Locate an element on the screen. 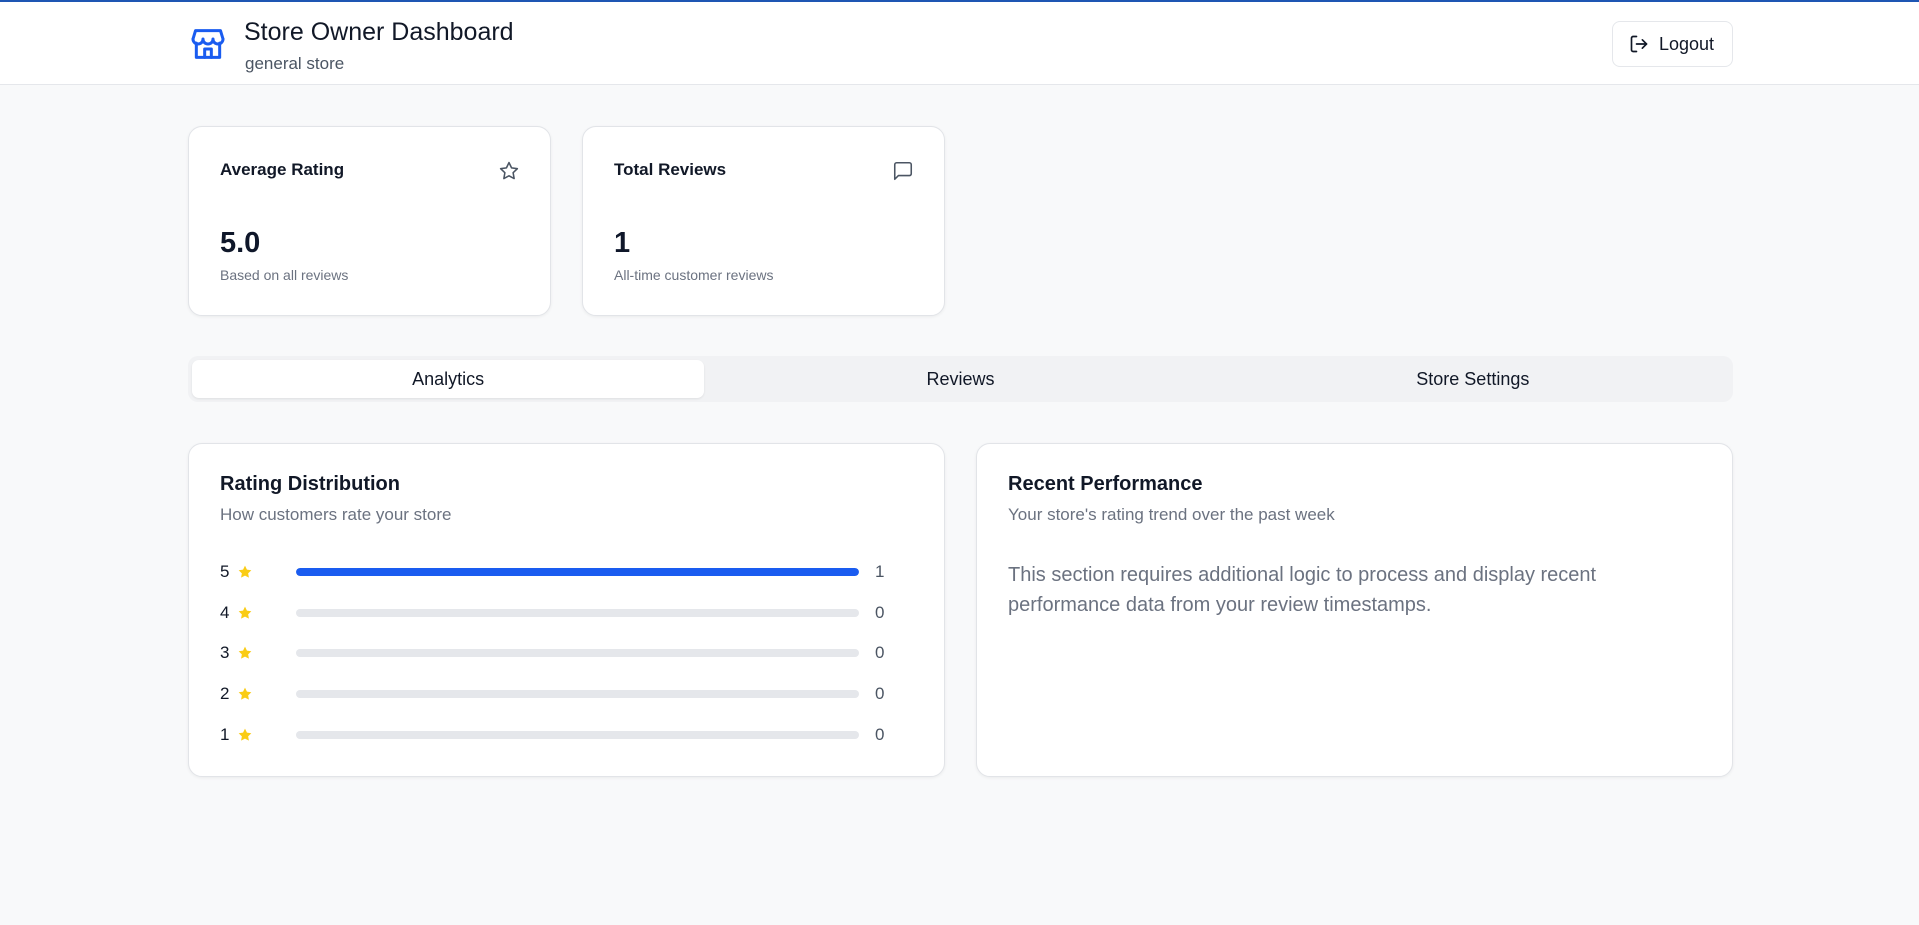  stat-description: Based on all reviews is located at coordinates (284, 275).